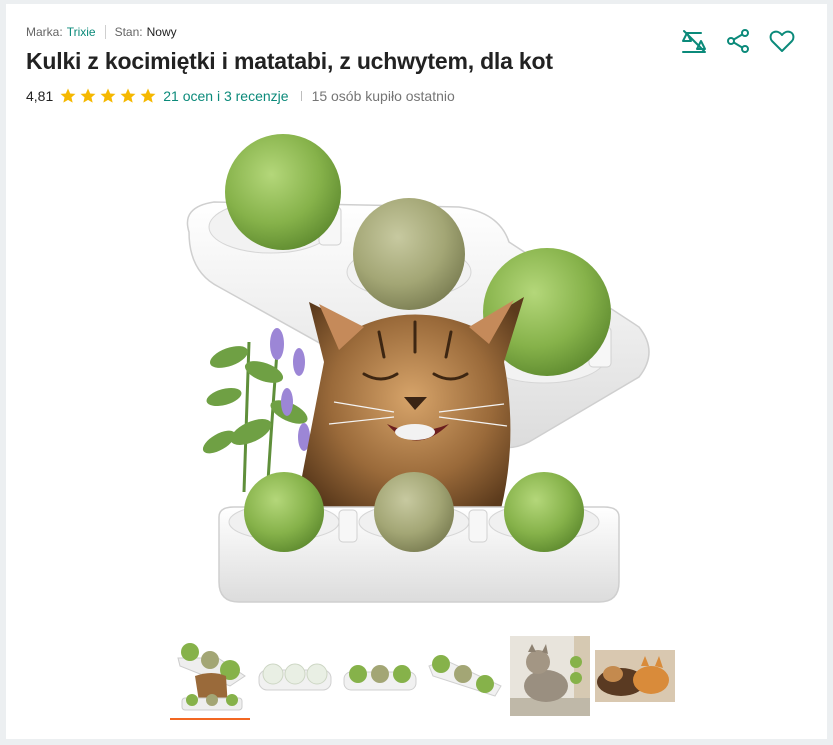 The width and height of the screenshot is (833, 745). I want to click on product-actions, so click(738, 41).